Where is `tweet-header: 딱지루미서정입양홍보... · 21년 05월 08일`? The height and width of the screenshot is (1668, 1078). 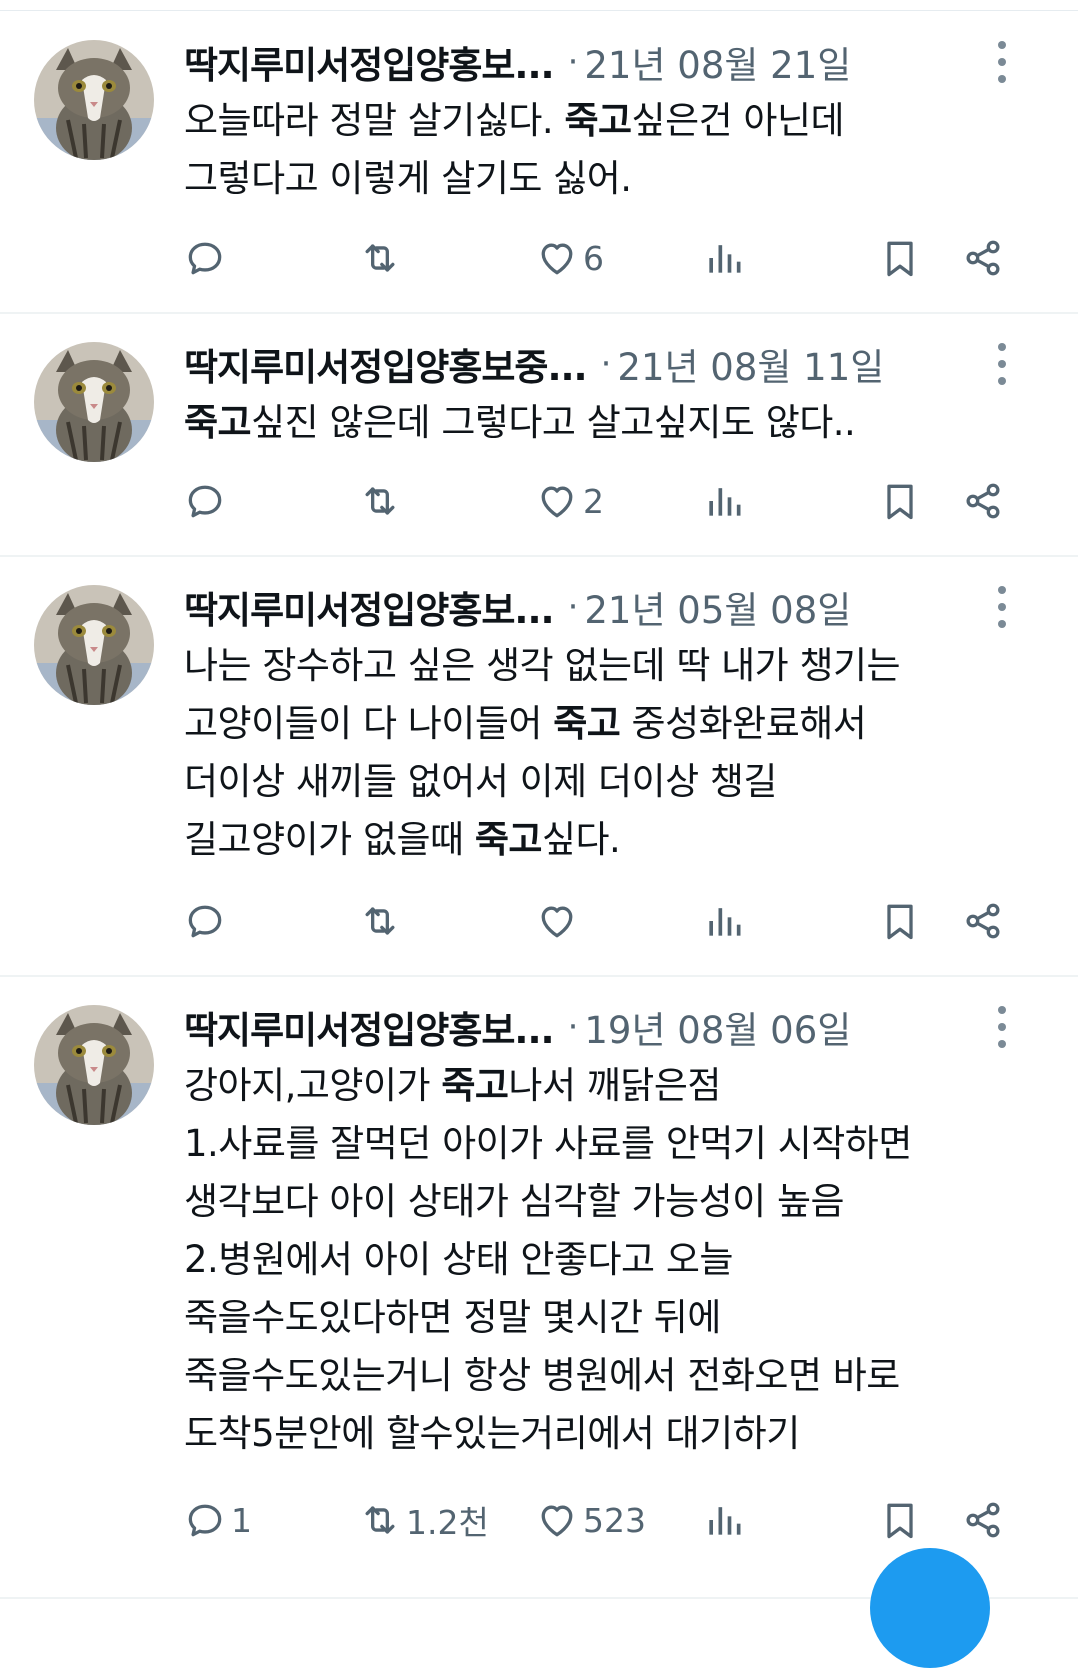 tweet-header: 딱지루미서정입양홍보... · 21년 05월 08일 is located at coordinates (517, 607).